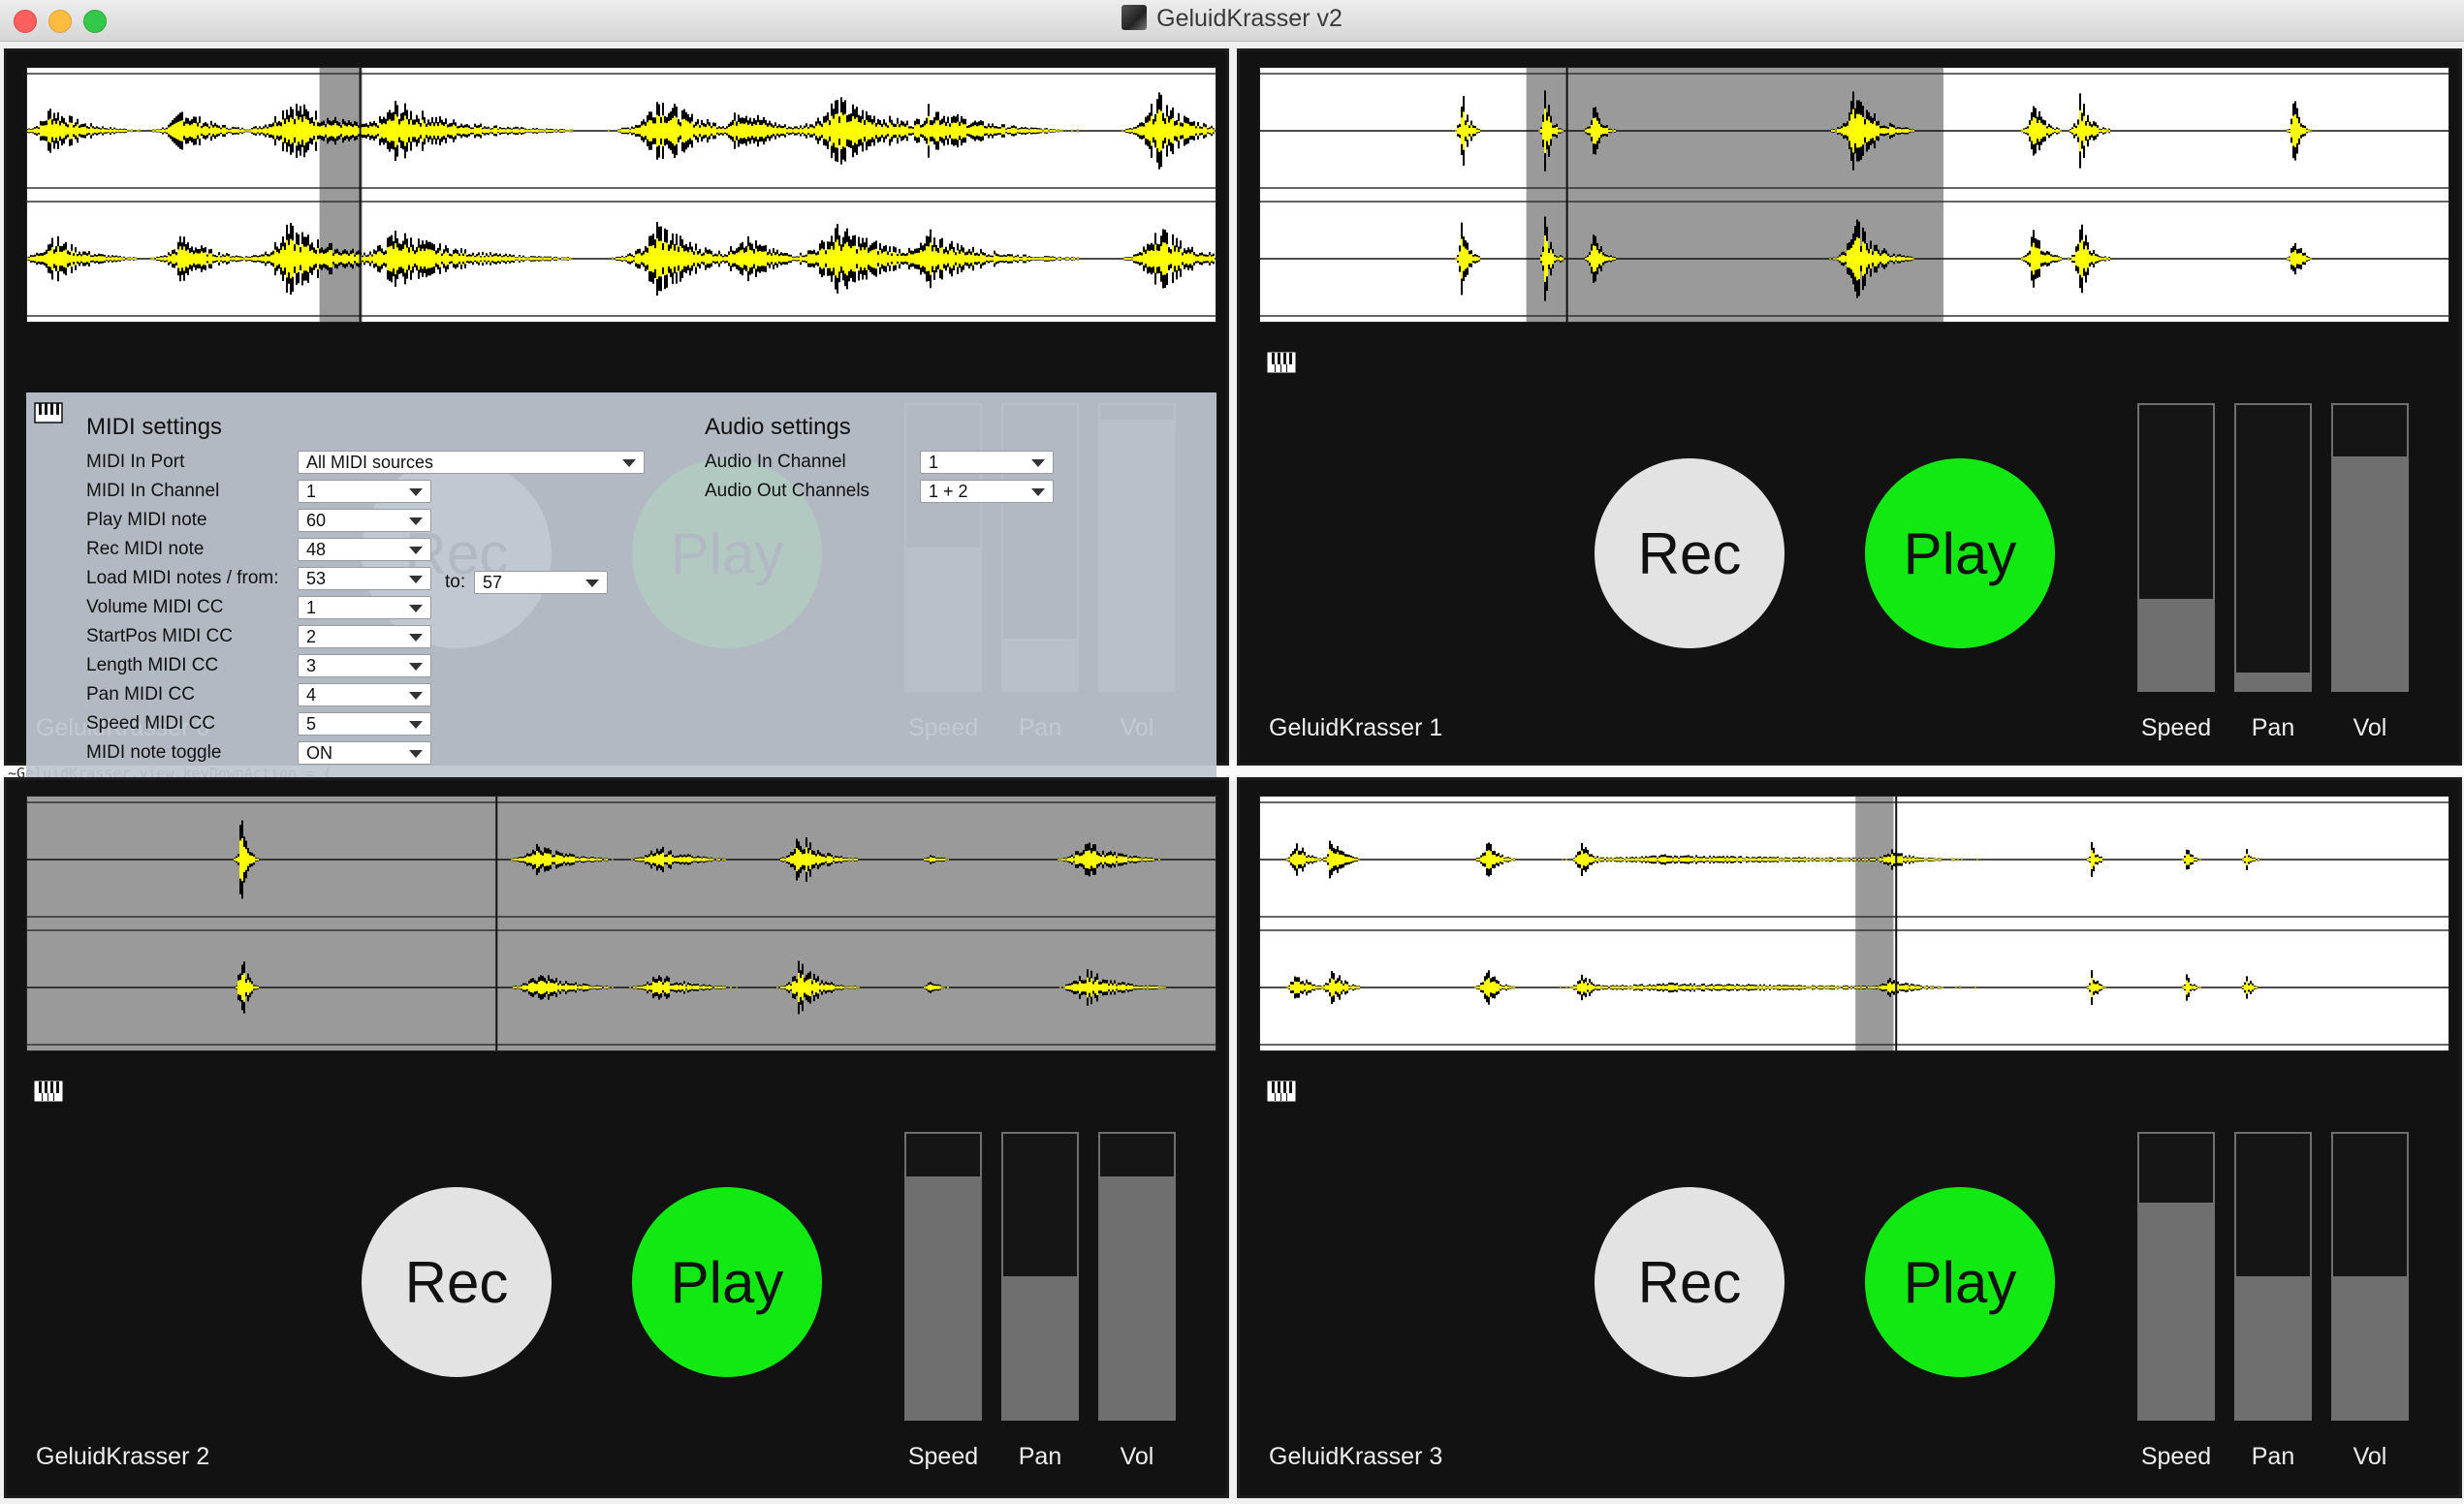 The height and width of the screenshot is (1504, 2464). What do you see at coordinates (311, 636) in the screenshot?
I see `dropdown-value: 2` at bounding box center [311, 636].